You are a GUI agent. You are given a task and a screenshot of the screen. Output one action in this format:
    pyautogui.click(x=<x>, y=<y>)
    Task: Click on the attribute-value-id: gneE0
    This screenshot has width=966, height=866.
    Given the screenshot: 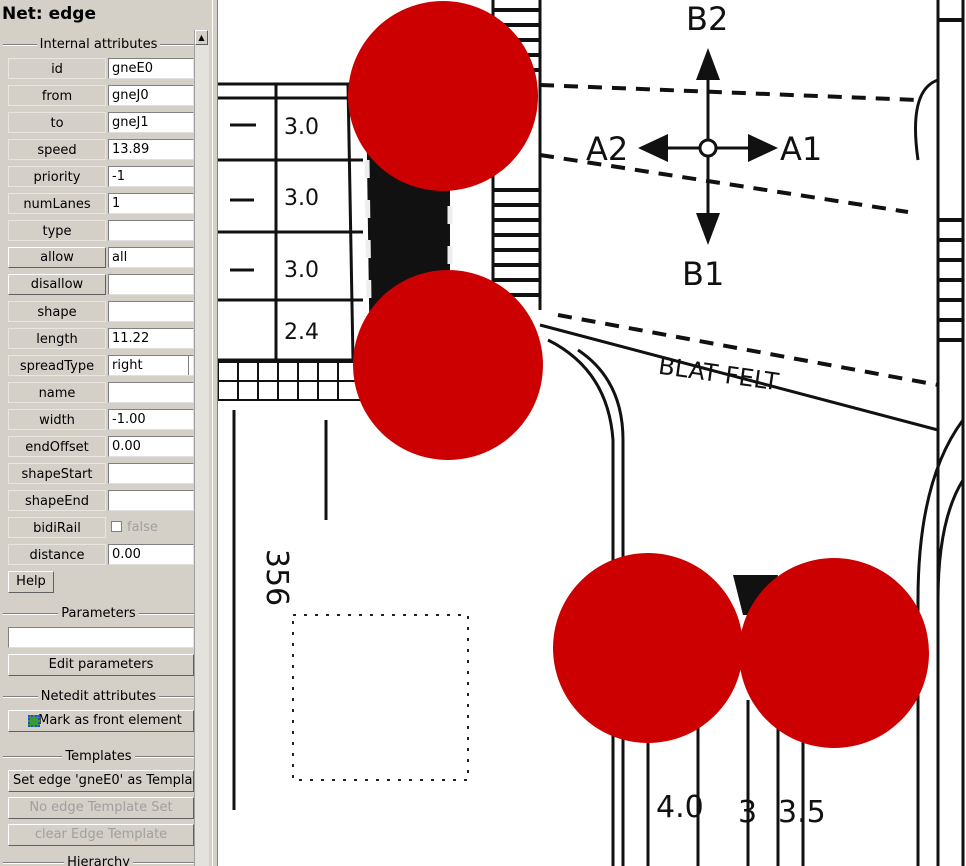 What is the action you would take?
    pyautogui.click(x=132, y=68)
    